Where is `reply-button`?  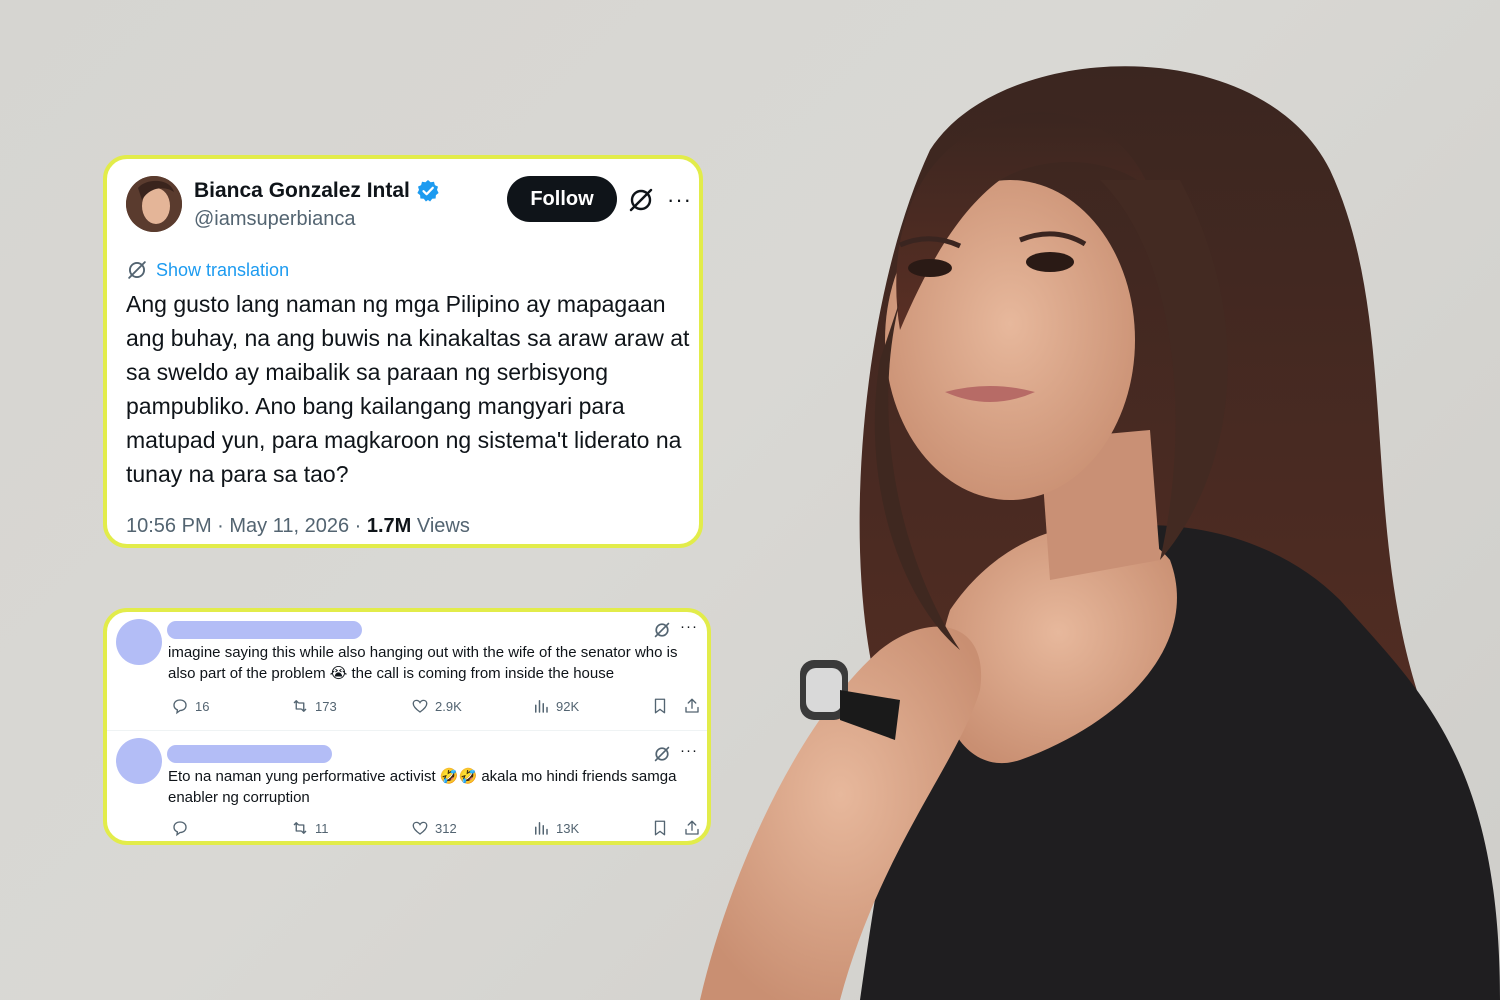
reply-button is located at coordinates (183, 828).